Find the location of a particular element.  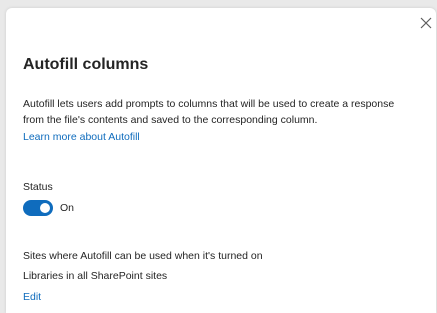

close-icon is located at coordinates (426, 23).